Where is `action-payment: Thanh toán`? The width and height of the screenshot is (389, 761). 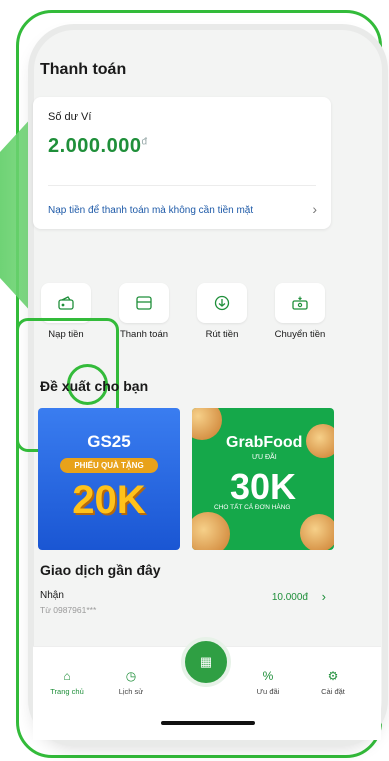
action-payment: Thanh toán is located at coordinates (144, 311).